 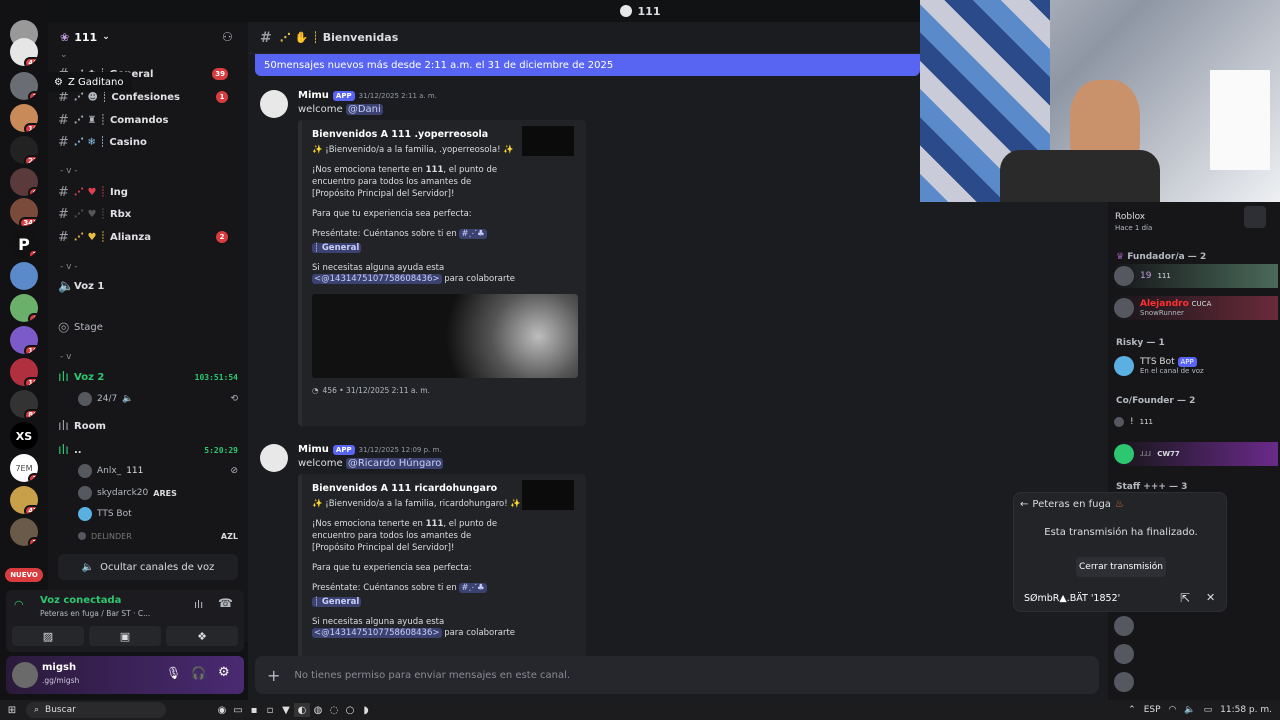 What do you see at coordinates (127, 493) in the screenshot?
I see `voice-user: skydarck20 ARES` at bounding box center [127, 493].